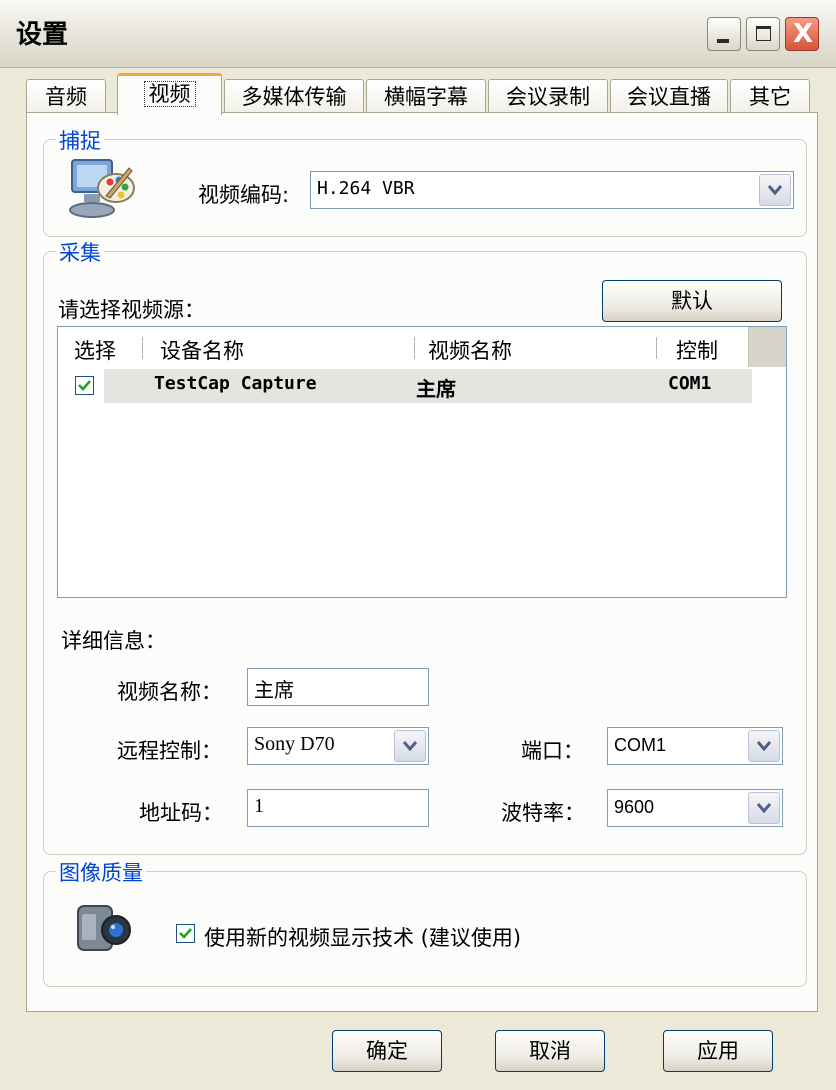 The width and height of the screenshot is (836, 1090). I want to click on tab-label: 横幅字幕, so click(426, 97).